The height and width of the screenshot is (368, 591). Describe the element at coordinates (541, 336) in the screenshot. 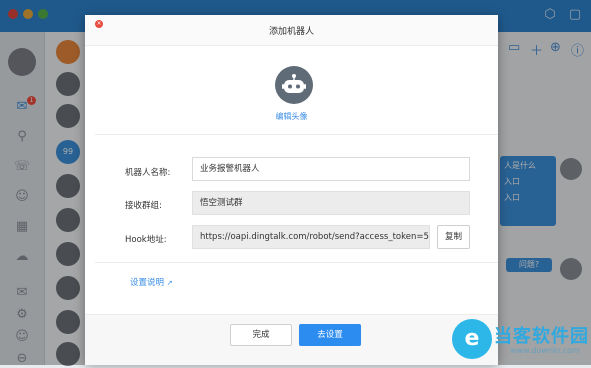

I see `watermark-brand: 当客软件园` at that location.